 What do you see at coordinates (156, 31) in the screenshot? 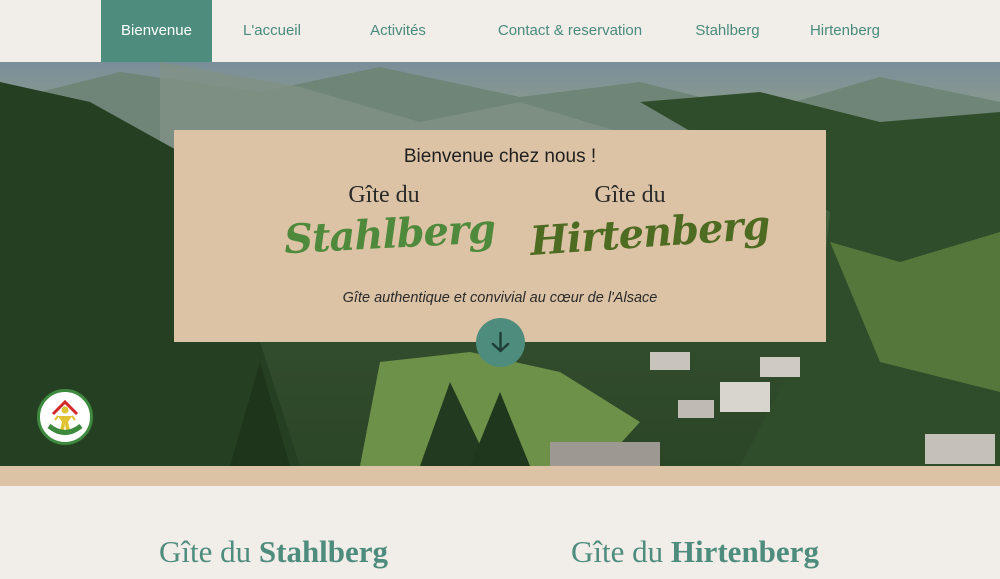
I see `nav-item-bienvenue: Bienvenue` at bounding box center [156, 31].